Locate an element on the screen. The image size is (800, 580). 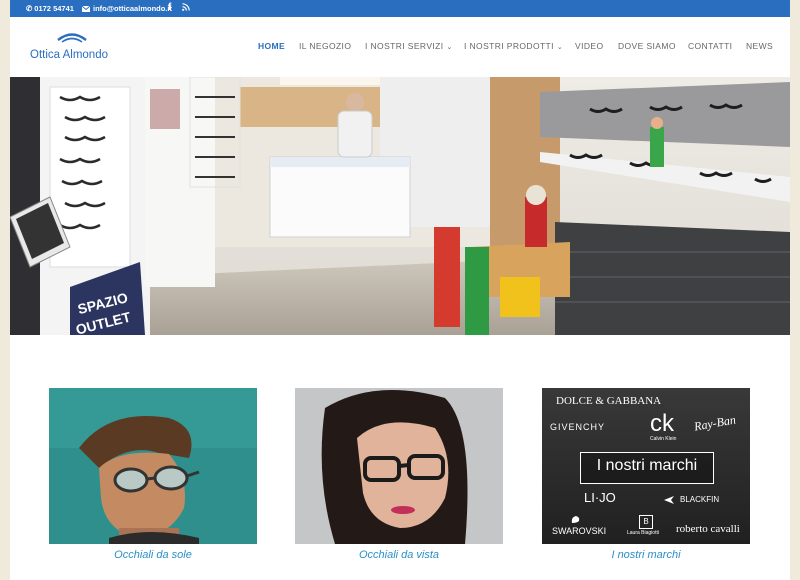
phone-number: 0172 54741 is located at coordinates (54, 8).